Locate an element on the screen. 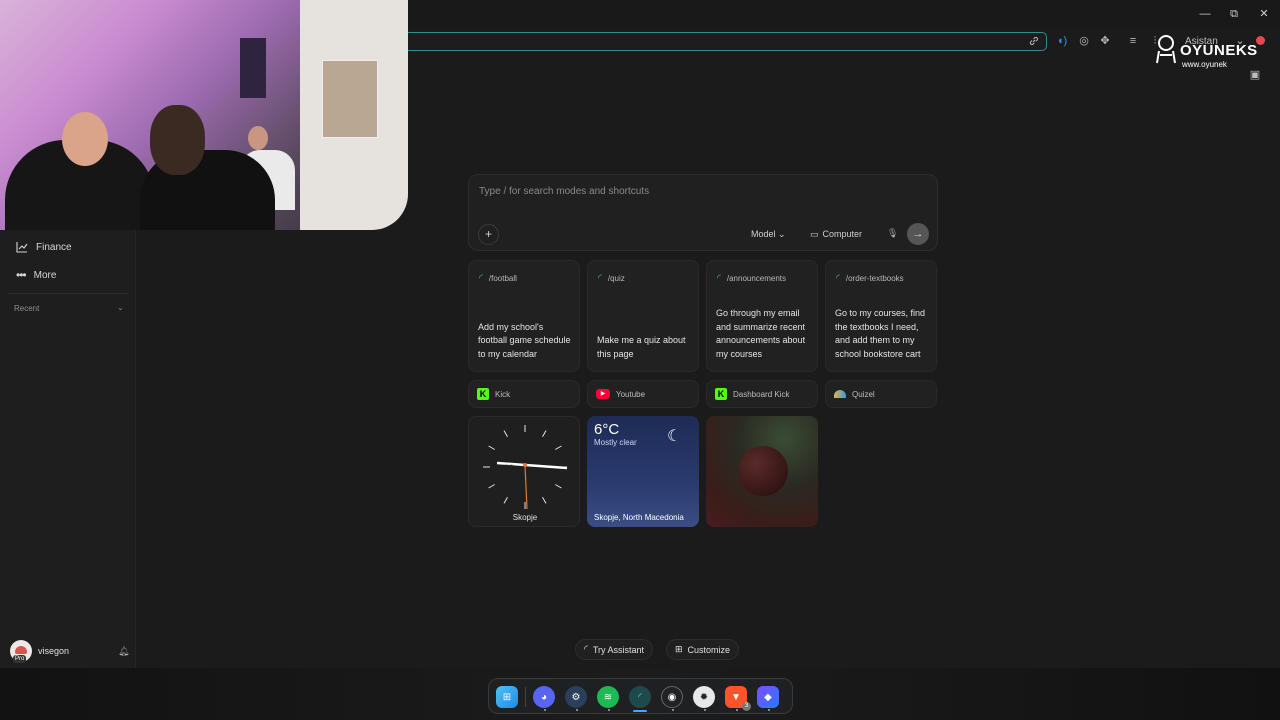 The height and width of the screenshot is (720, 1280). app-launcher-icon: ◆ is located at coordinates (768, 697).